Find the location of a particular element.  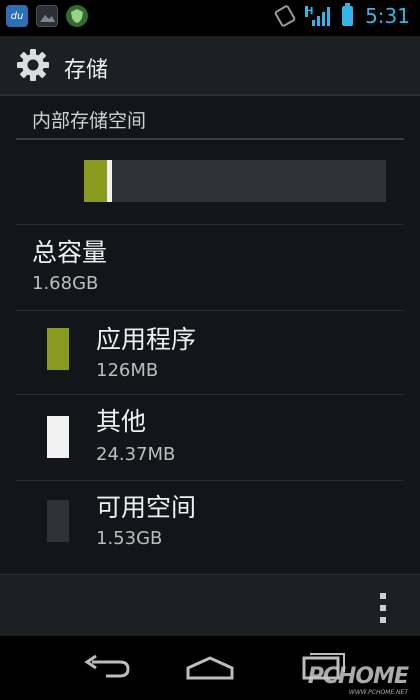

shield-icon is located at coordinates (77, 16).